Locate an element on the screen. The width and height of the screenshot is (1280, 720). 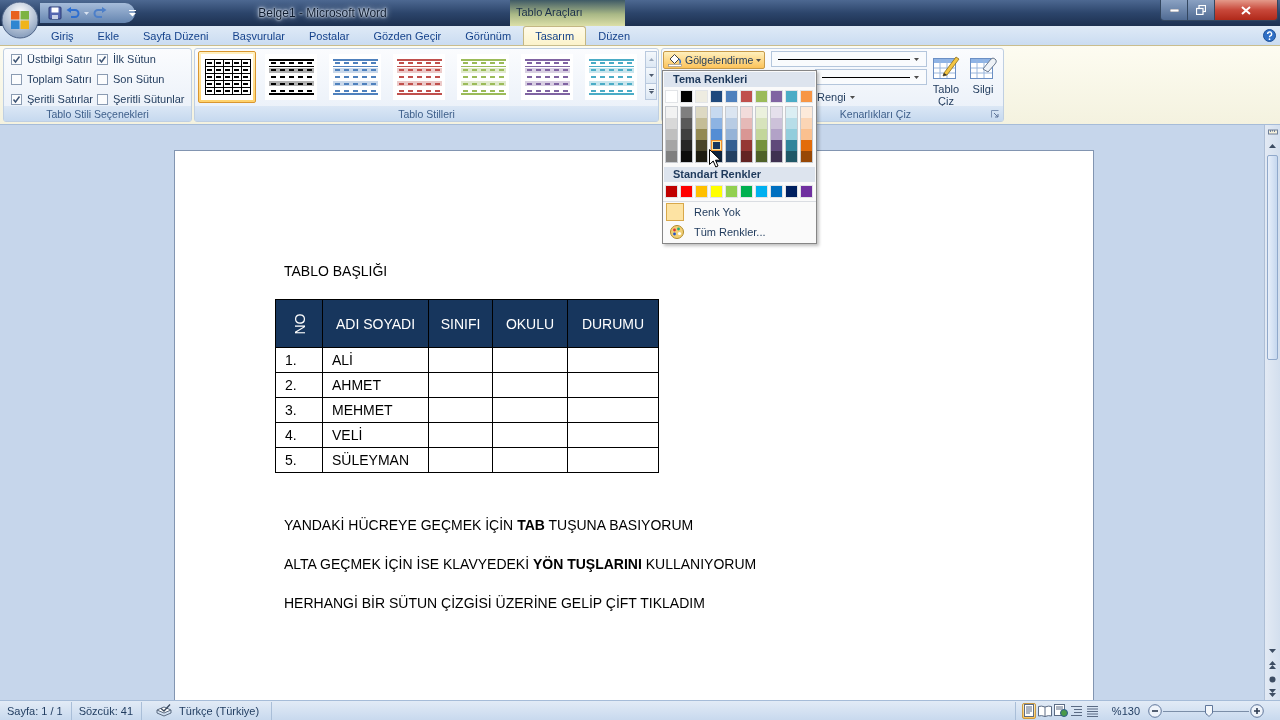
help-icon is located at coordinates (1269, 35).